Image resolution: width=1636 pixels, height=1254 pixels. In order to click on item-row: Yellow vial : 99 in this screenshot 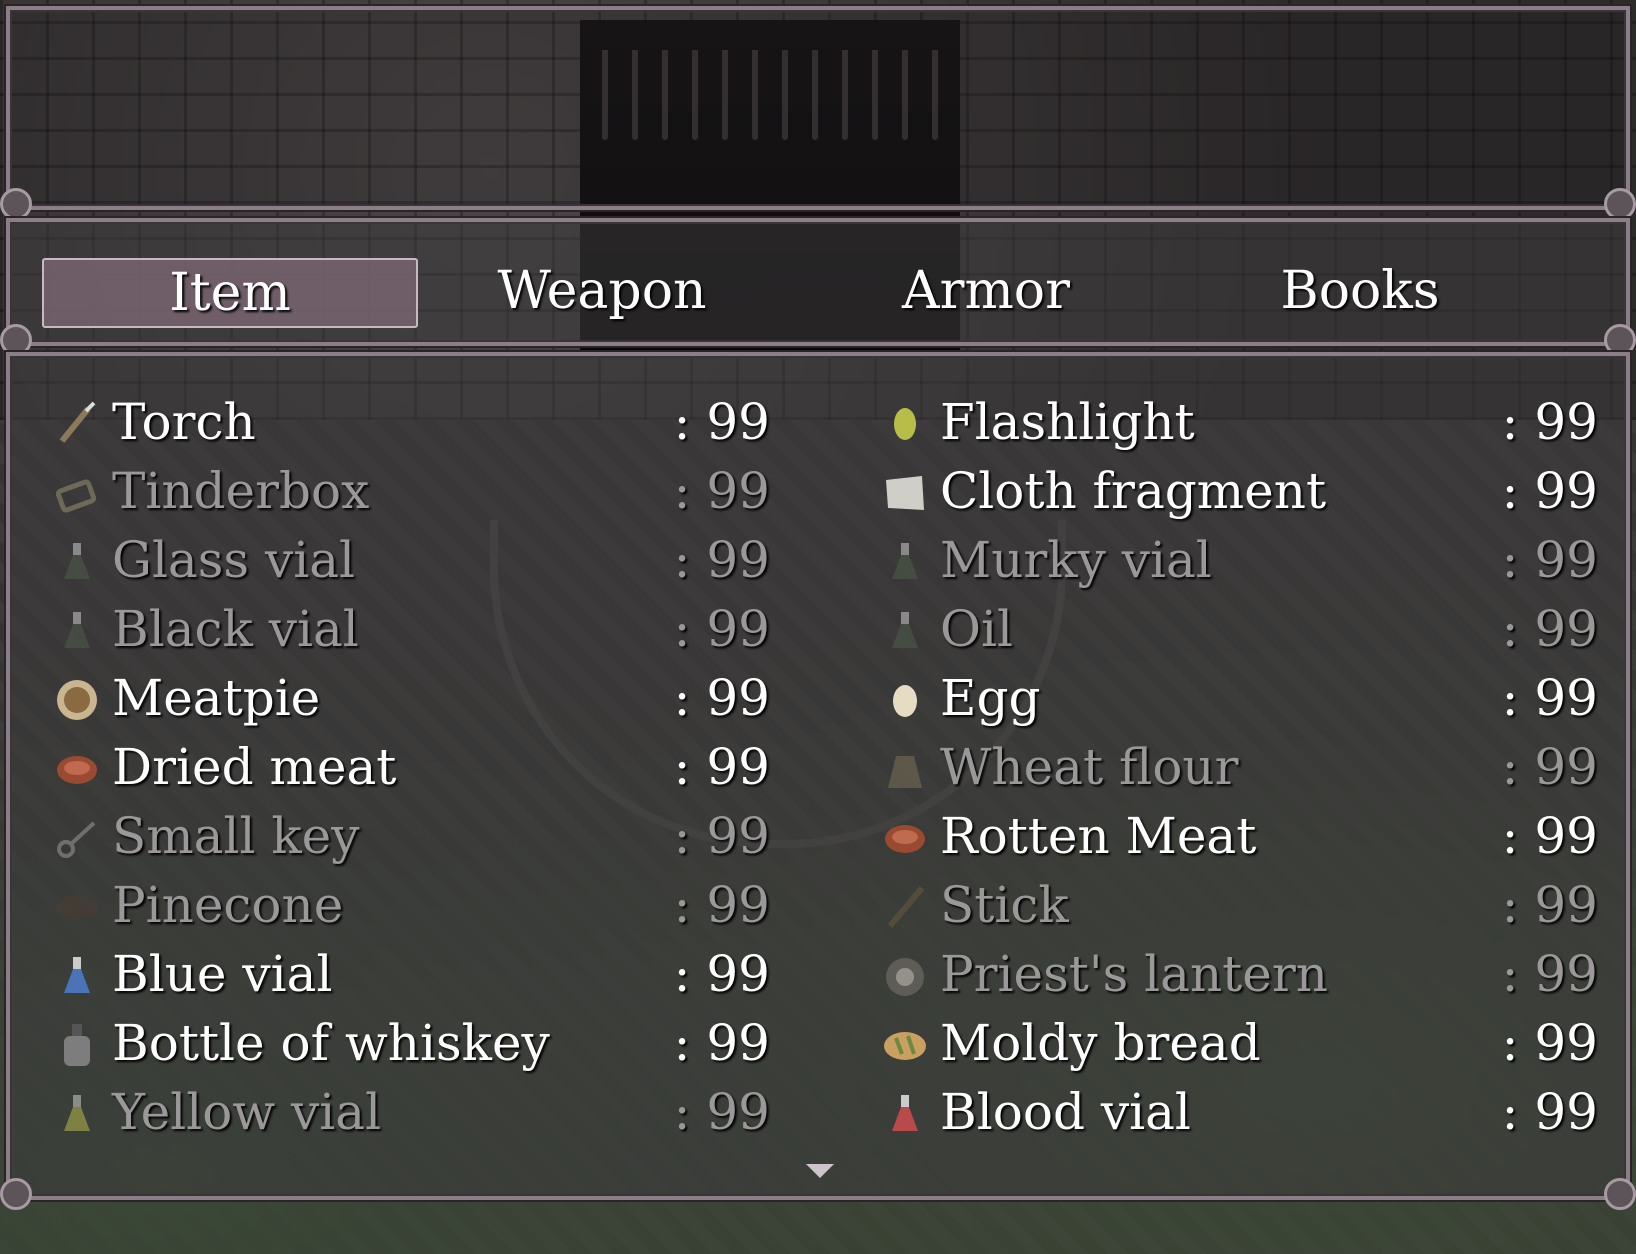, I will do `click(412, 1112)`.